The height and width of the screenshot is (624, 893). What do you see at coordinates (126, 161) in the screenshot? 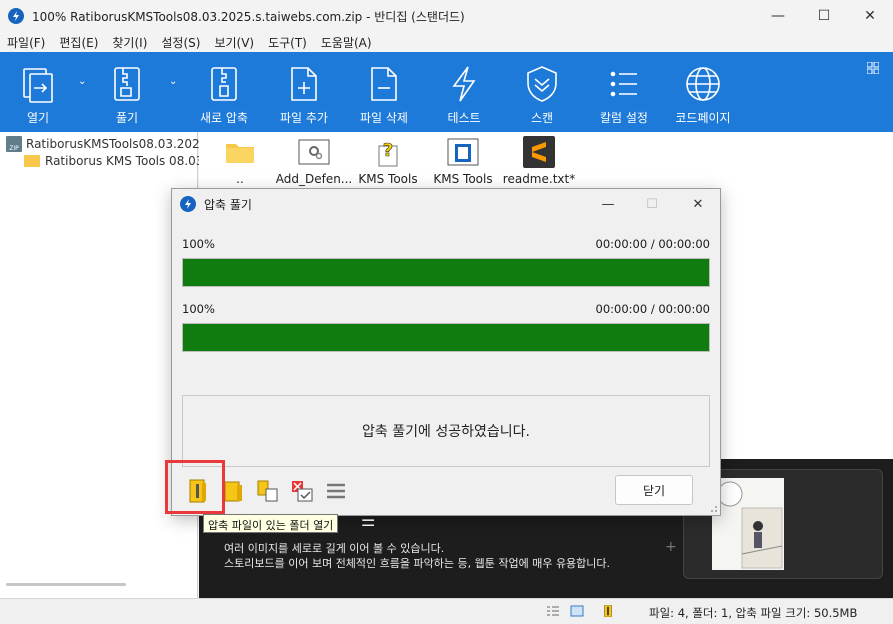
I see `tree-folder-label: Ratiborus KMS Tools 08.03.` at bounding box center [126, 161].